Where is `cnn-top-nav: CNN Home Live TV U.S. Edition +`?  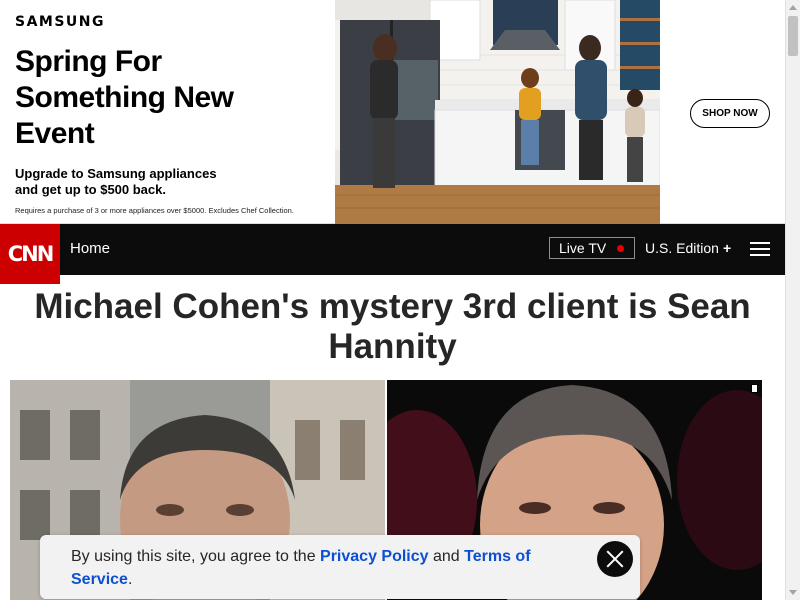
cnn-top-nav: CNN Home Live TV U.S. Edition + is located at coordinates (392, 254).